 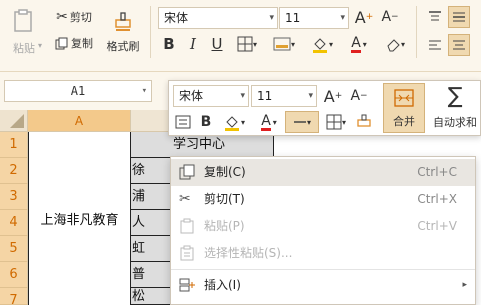 I want to click on align-left-icon, so click(x=435, y=45).